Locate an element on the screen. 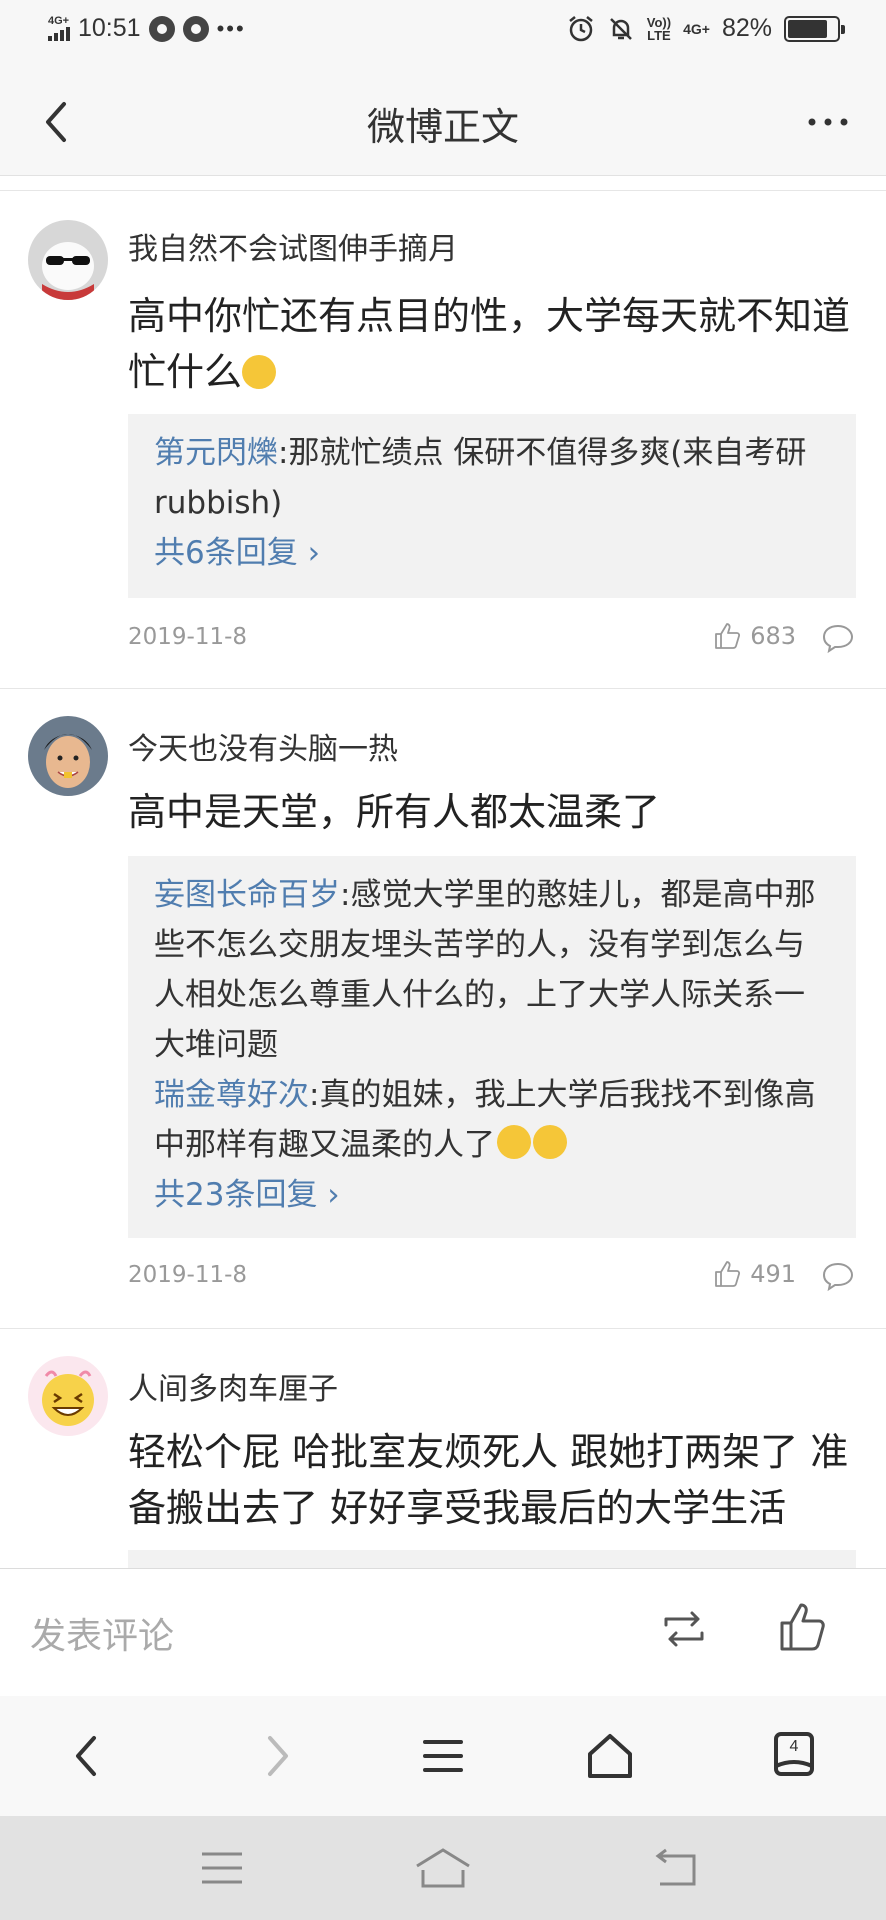  tabs-button: 4 is located at coordinates (794, 1756).